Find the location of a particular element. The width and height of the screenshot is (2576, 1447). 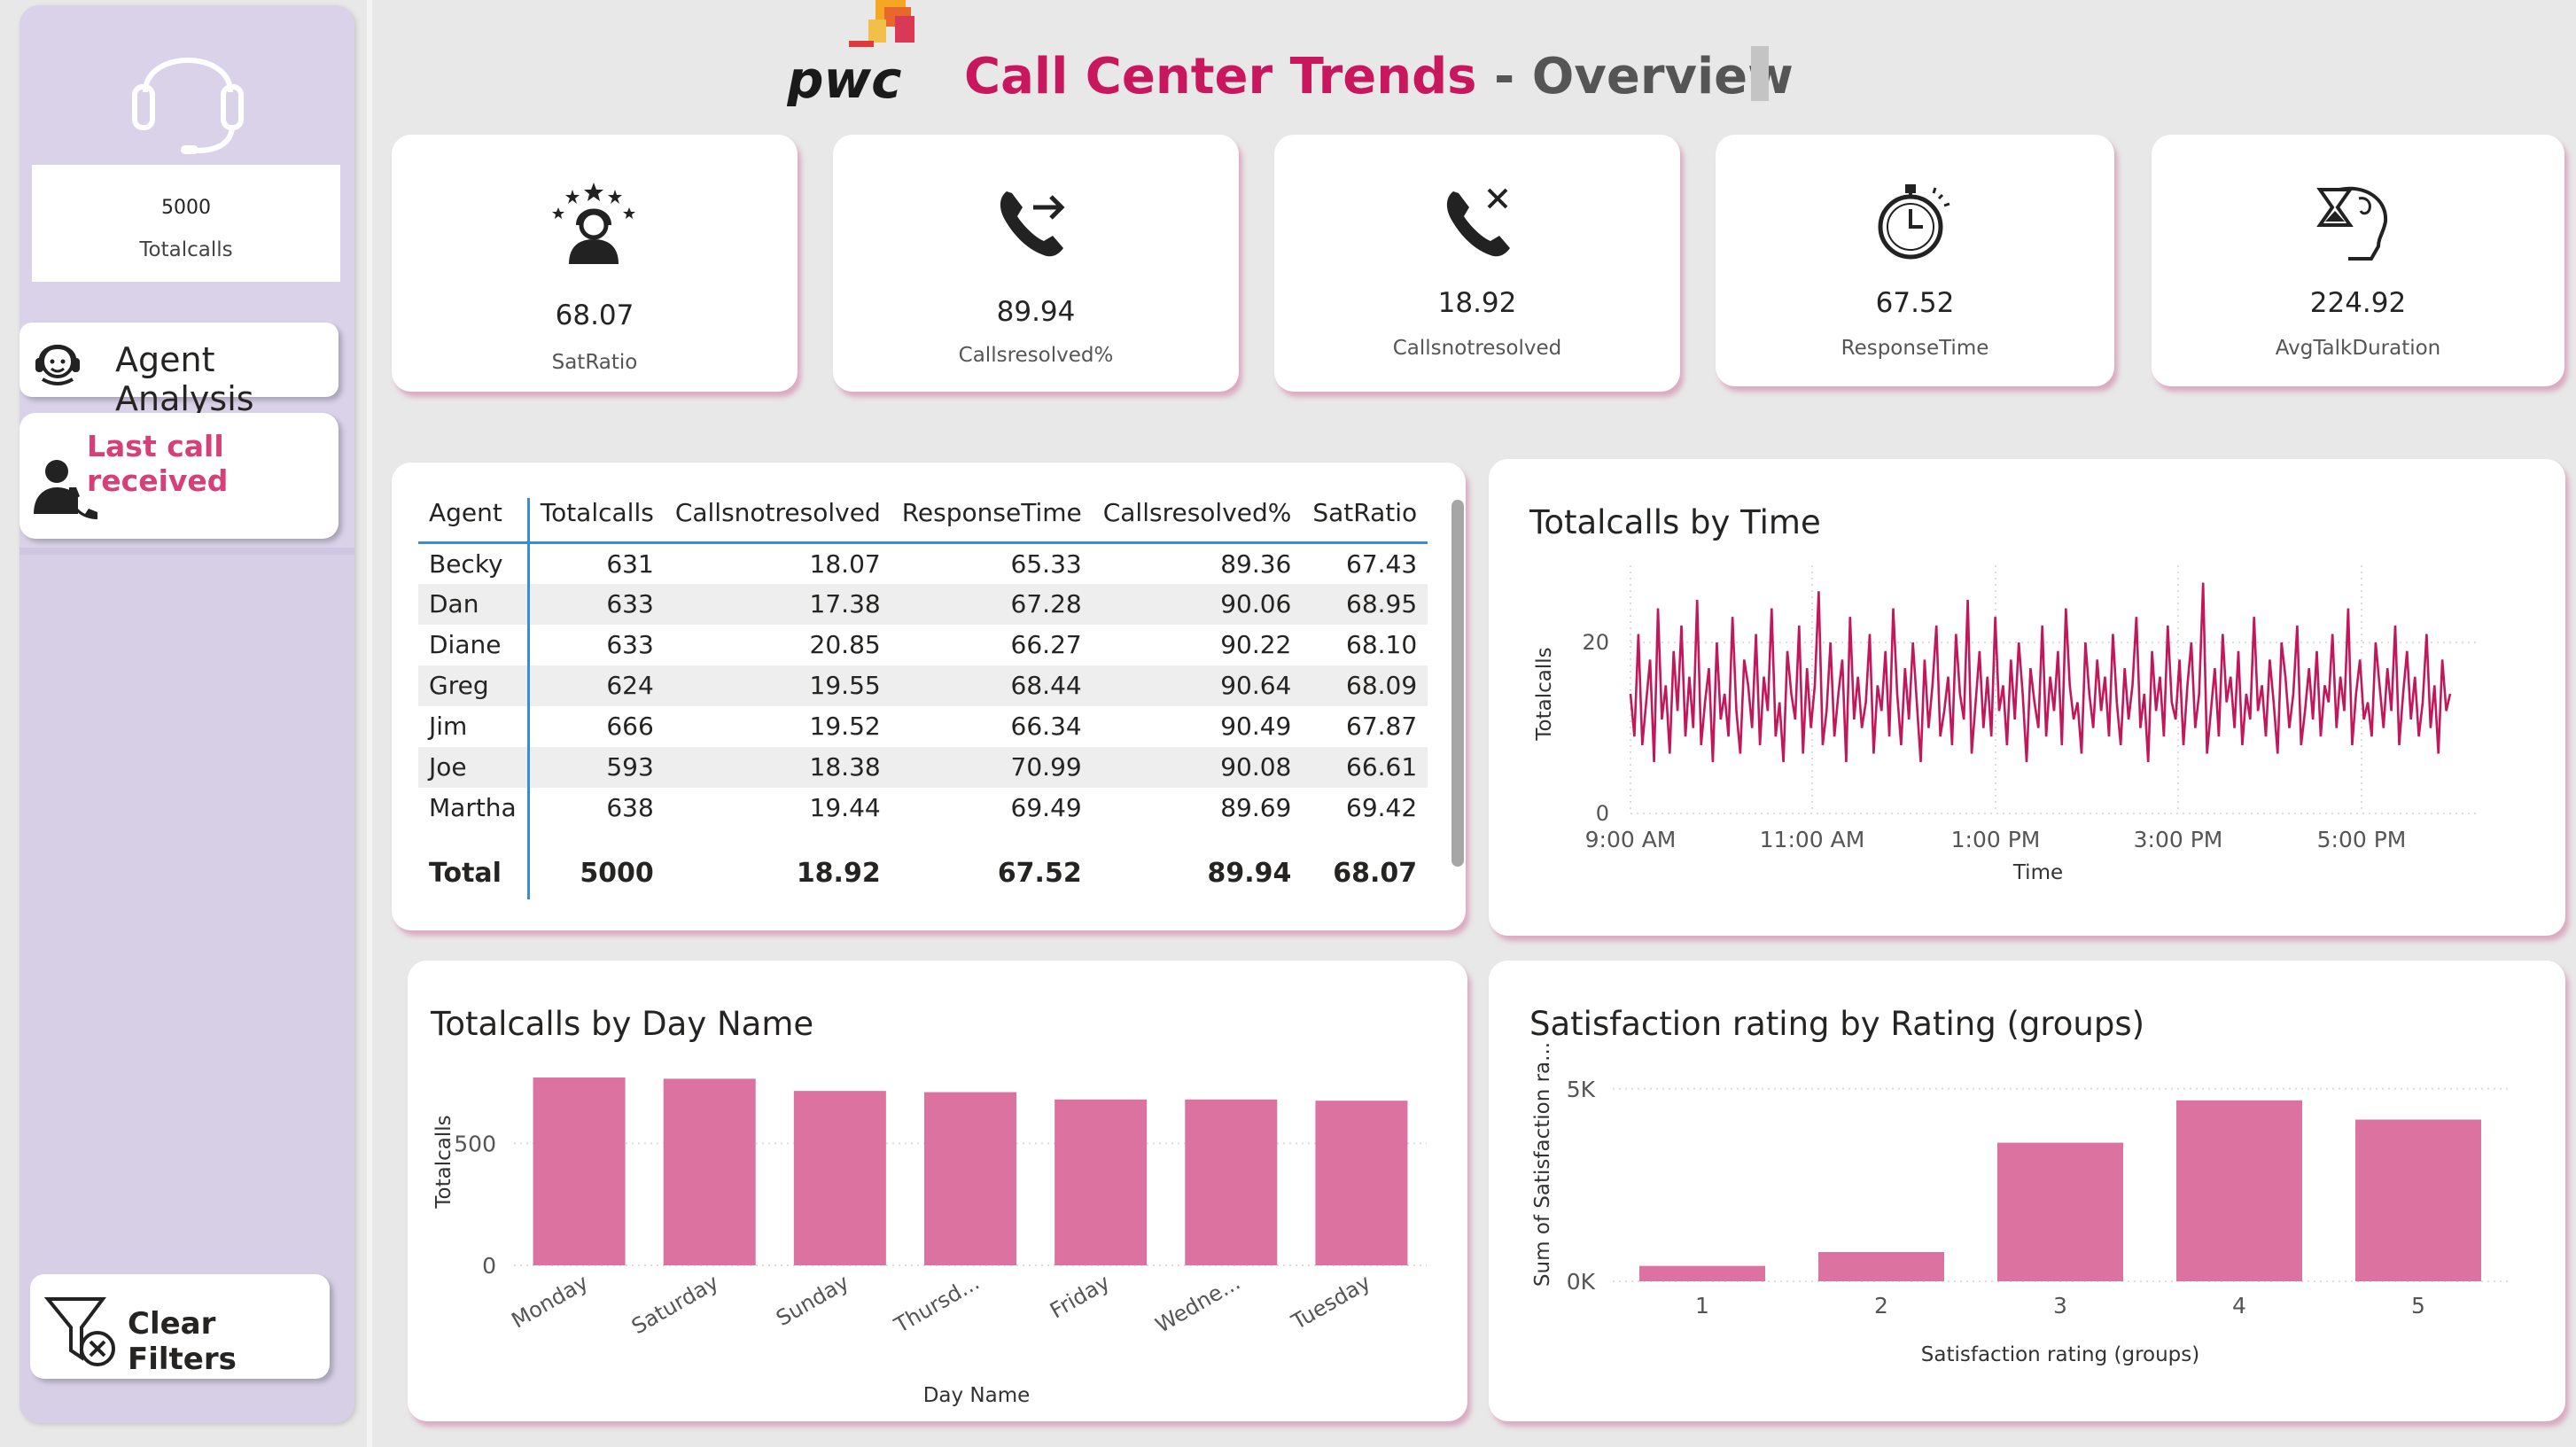

y-tick-label: 500 is located at coordinates (475, 1143).